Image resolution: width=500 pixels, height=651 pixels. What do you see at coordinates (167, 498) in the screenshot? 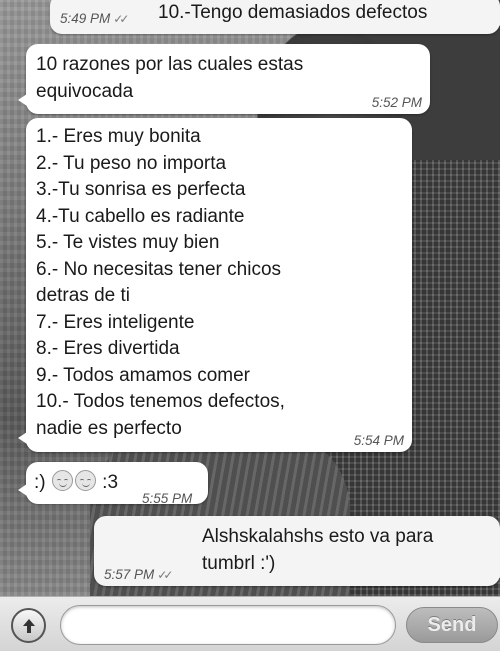
I see `message-timestamp: 5:55 PM` at bounding box center [167, 498].